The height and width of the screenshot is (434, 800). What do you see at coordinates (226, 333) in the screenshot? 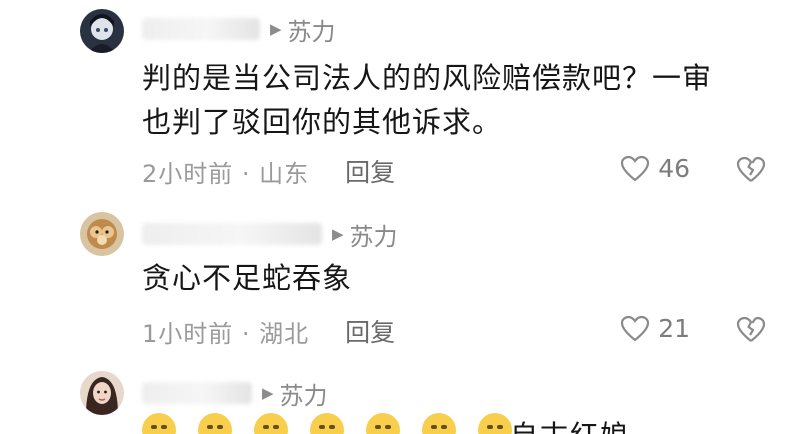
I see `time-location: 1小时前 · 湖北` at bounding box center [226, 333].